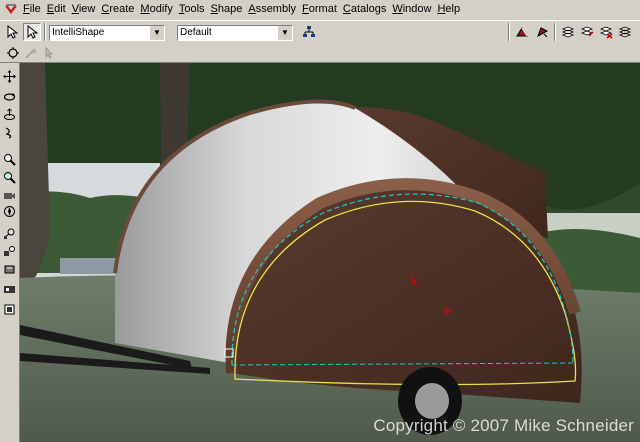  Describe the element at coordinates (625, 32) in the screenshot. I see `layers-stack-icon` at that location.